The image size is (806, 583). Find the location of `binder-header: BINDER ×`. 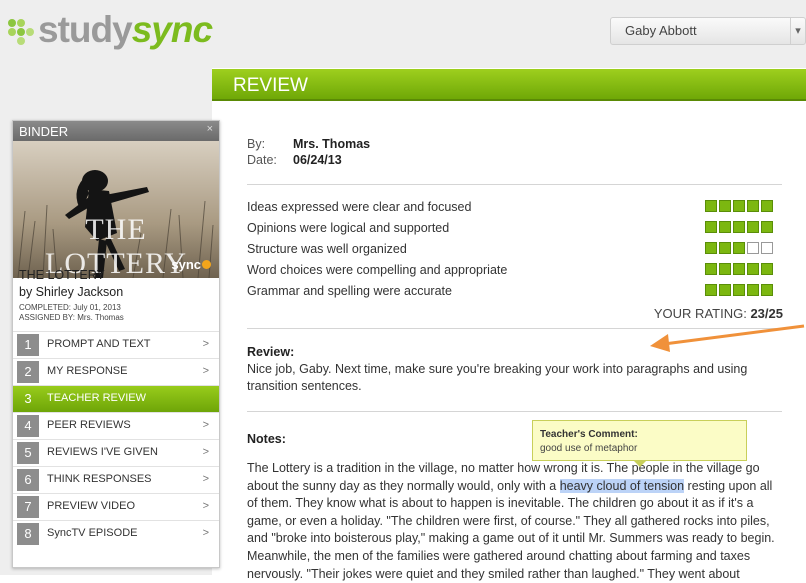

binder-header: BINDER × is located at coordinates (116, 131).